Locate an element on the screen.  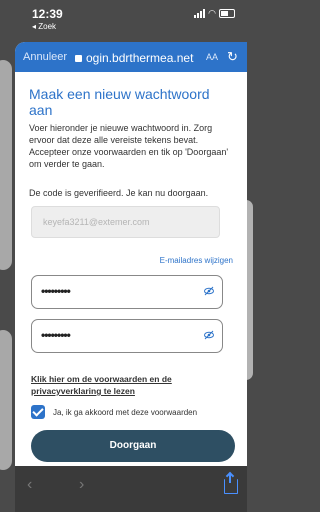
page-title: Maak een nieuw wachtwoord aan is located at coordinates (119, 102).